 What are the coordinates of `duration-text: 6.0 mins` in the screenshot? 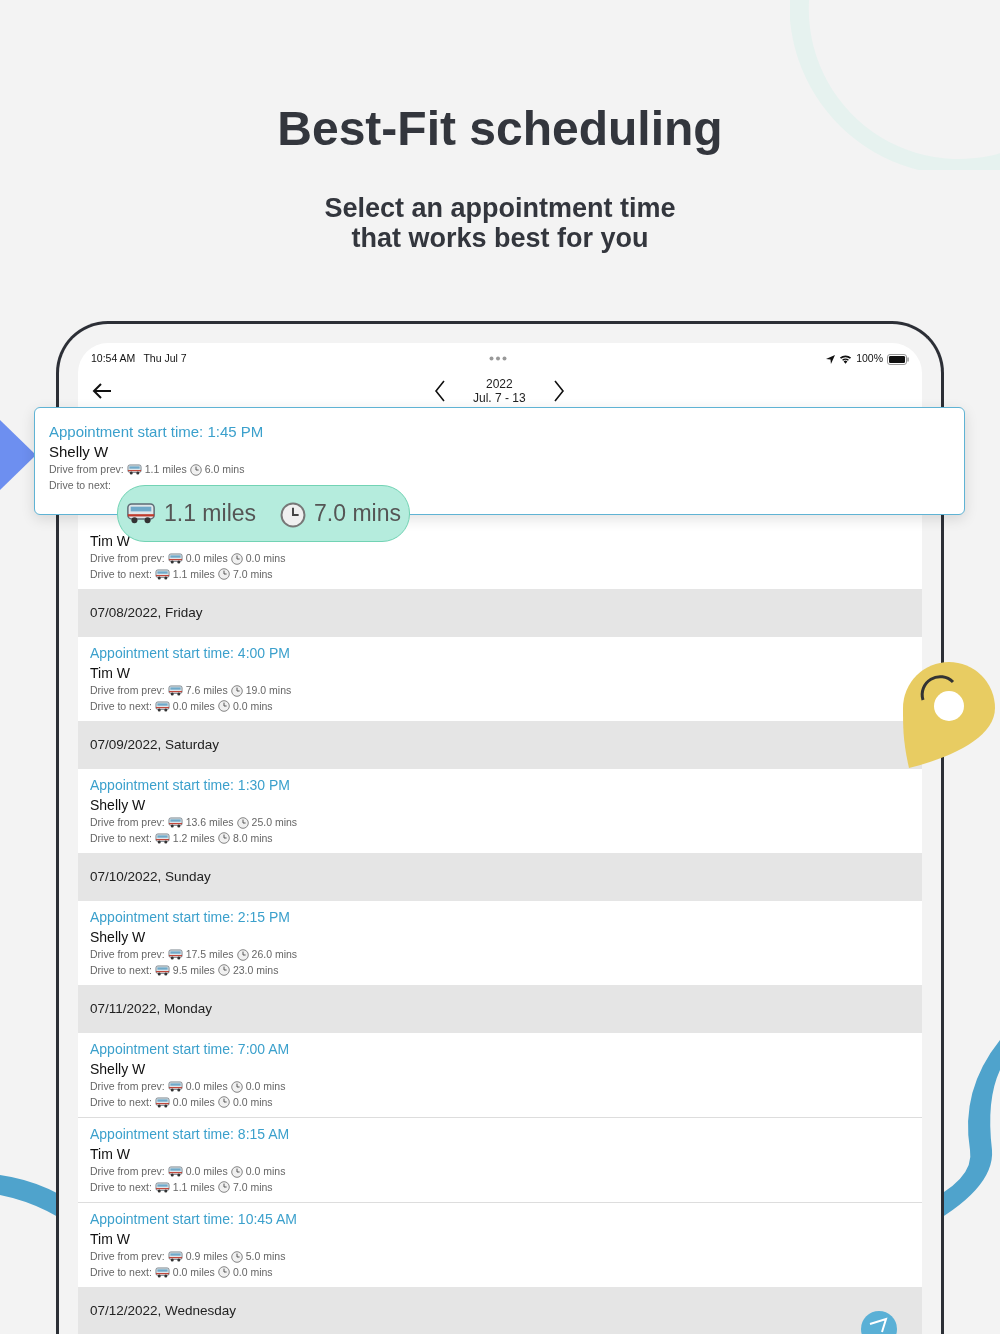 It's located at (224, 469).